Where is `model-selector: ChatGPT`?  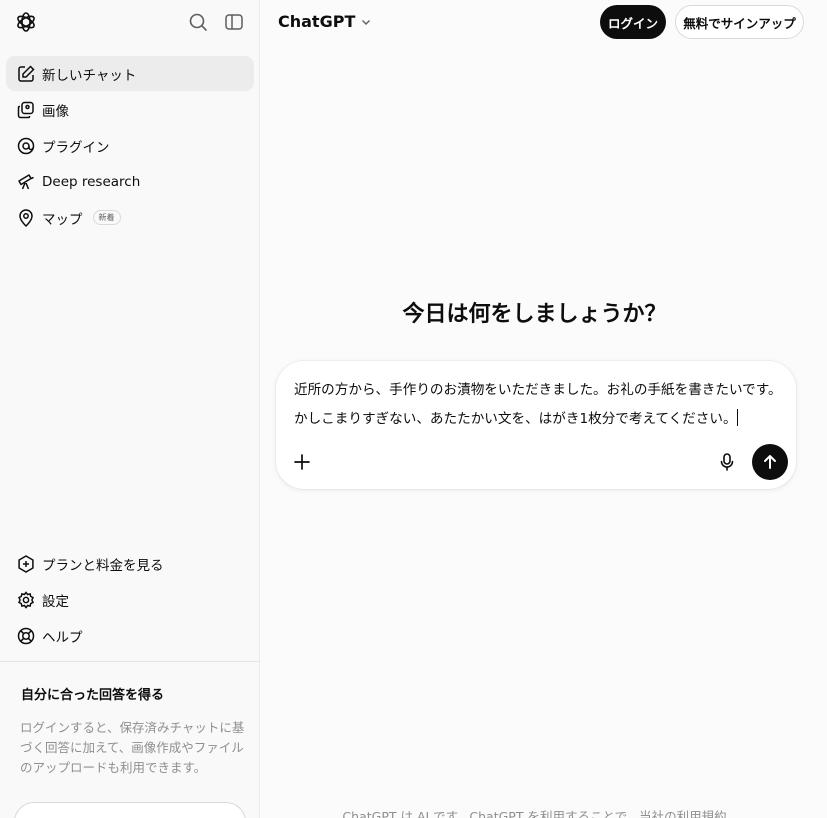
model-selector: ChatGPT is located at coordinates (325, 21).